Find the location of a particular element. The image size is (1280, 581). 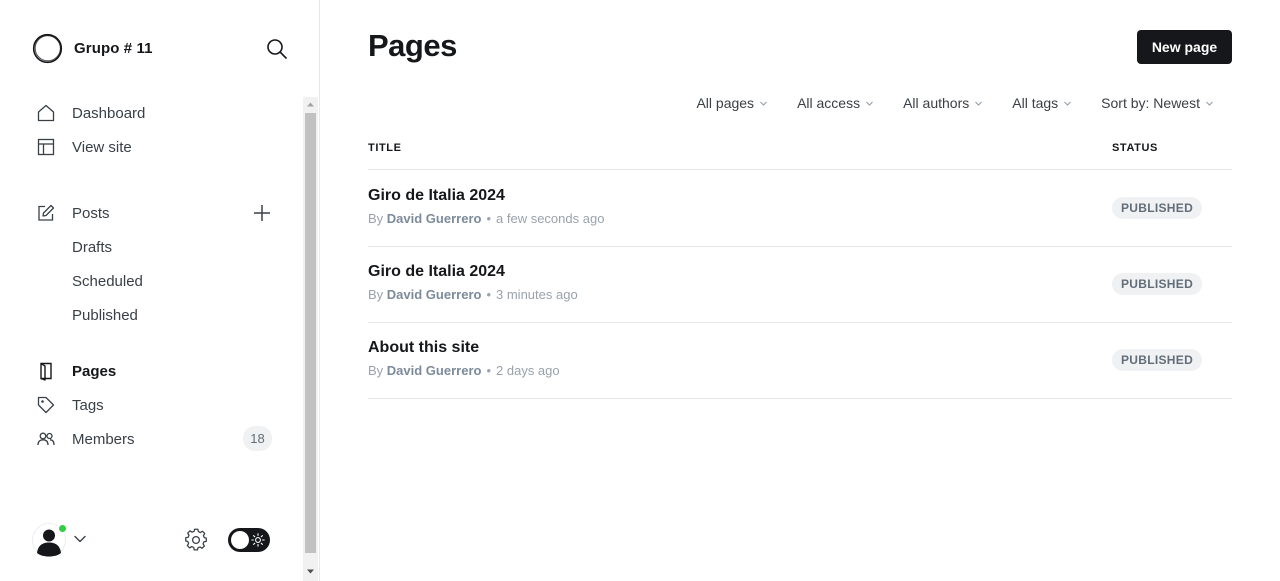

sidebar-item-label: Dashboard is located at coordinates (109, 113).